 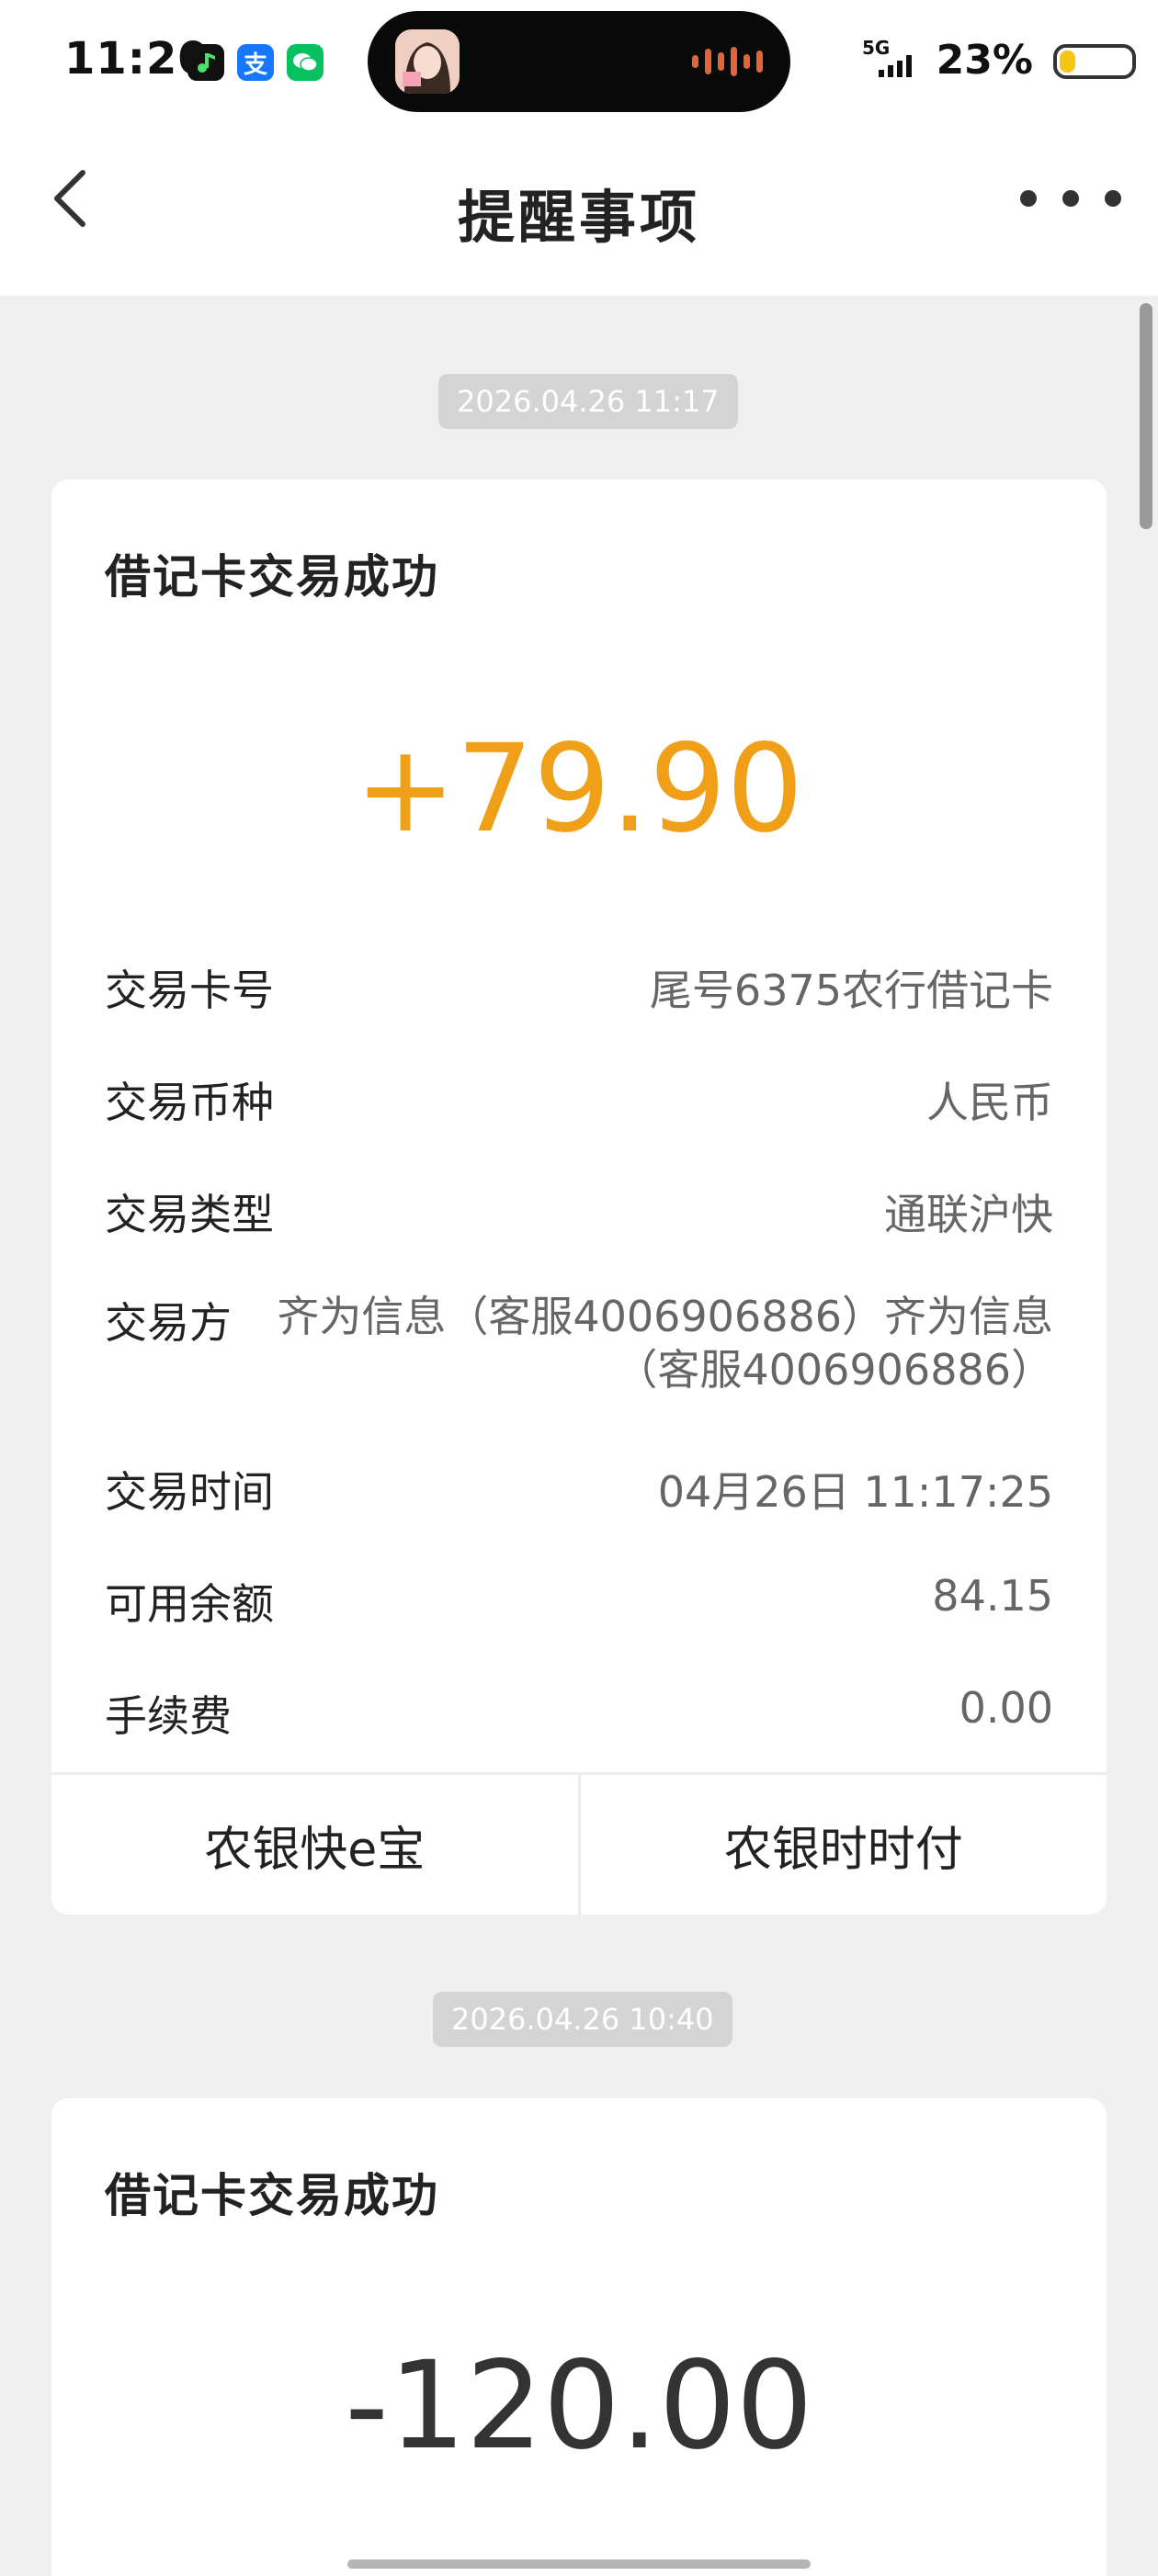 I want to click on status-bar: 11:20 支 5G 23%, so click(x=579, y=62).